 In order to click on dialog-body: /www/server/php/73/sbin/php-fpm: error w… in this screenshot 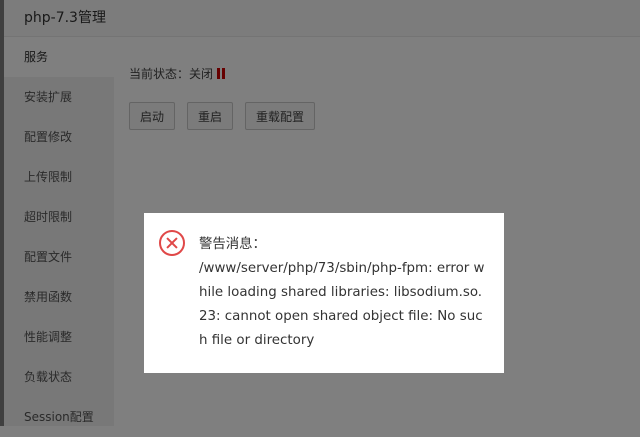, I will do `click(342, 304)`.